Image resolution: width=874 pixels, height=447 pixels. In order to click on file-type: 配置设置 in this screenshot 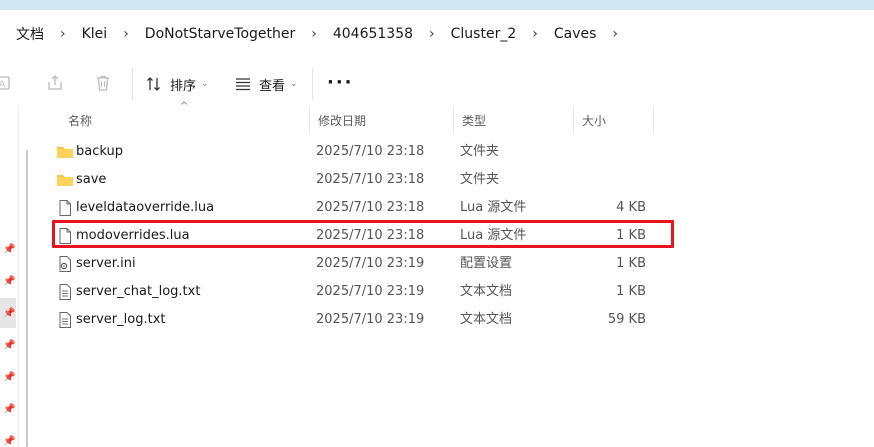, I will do `click(486, 263)`.